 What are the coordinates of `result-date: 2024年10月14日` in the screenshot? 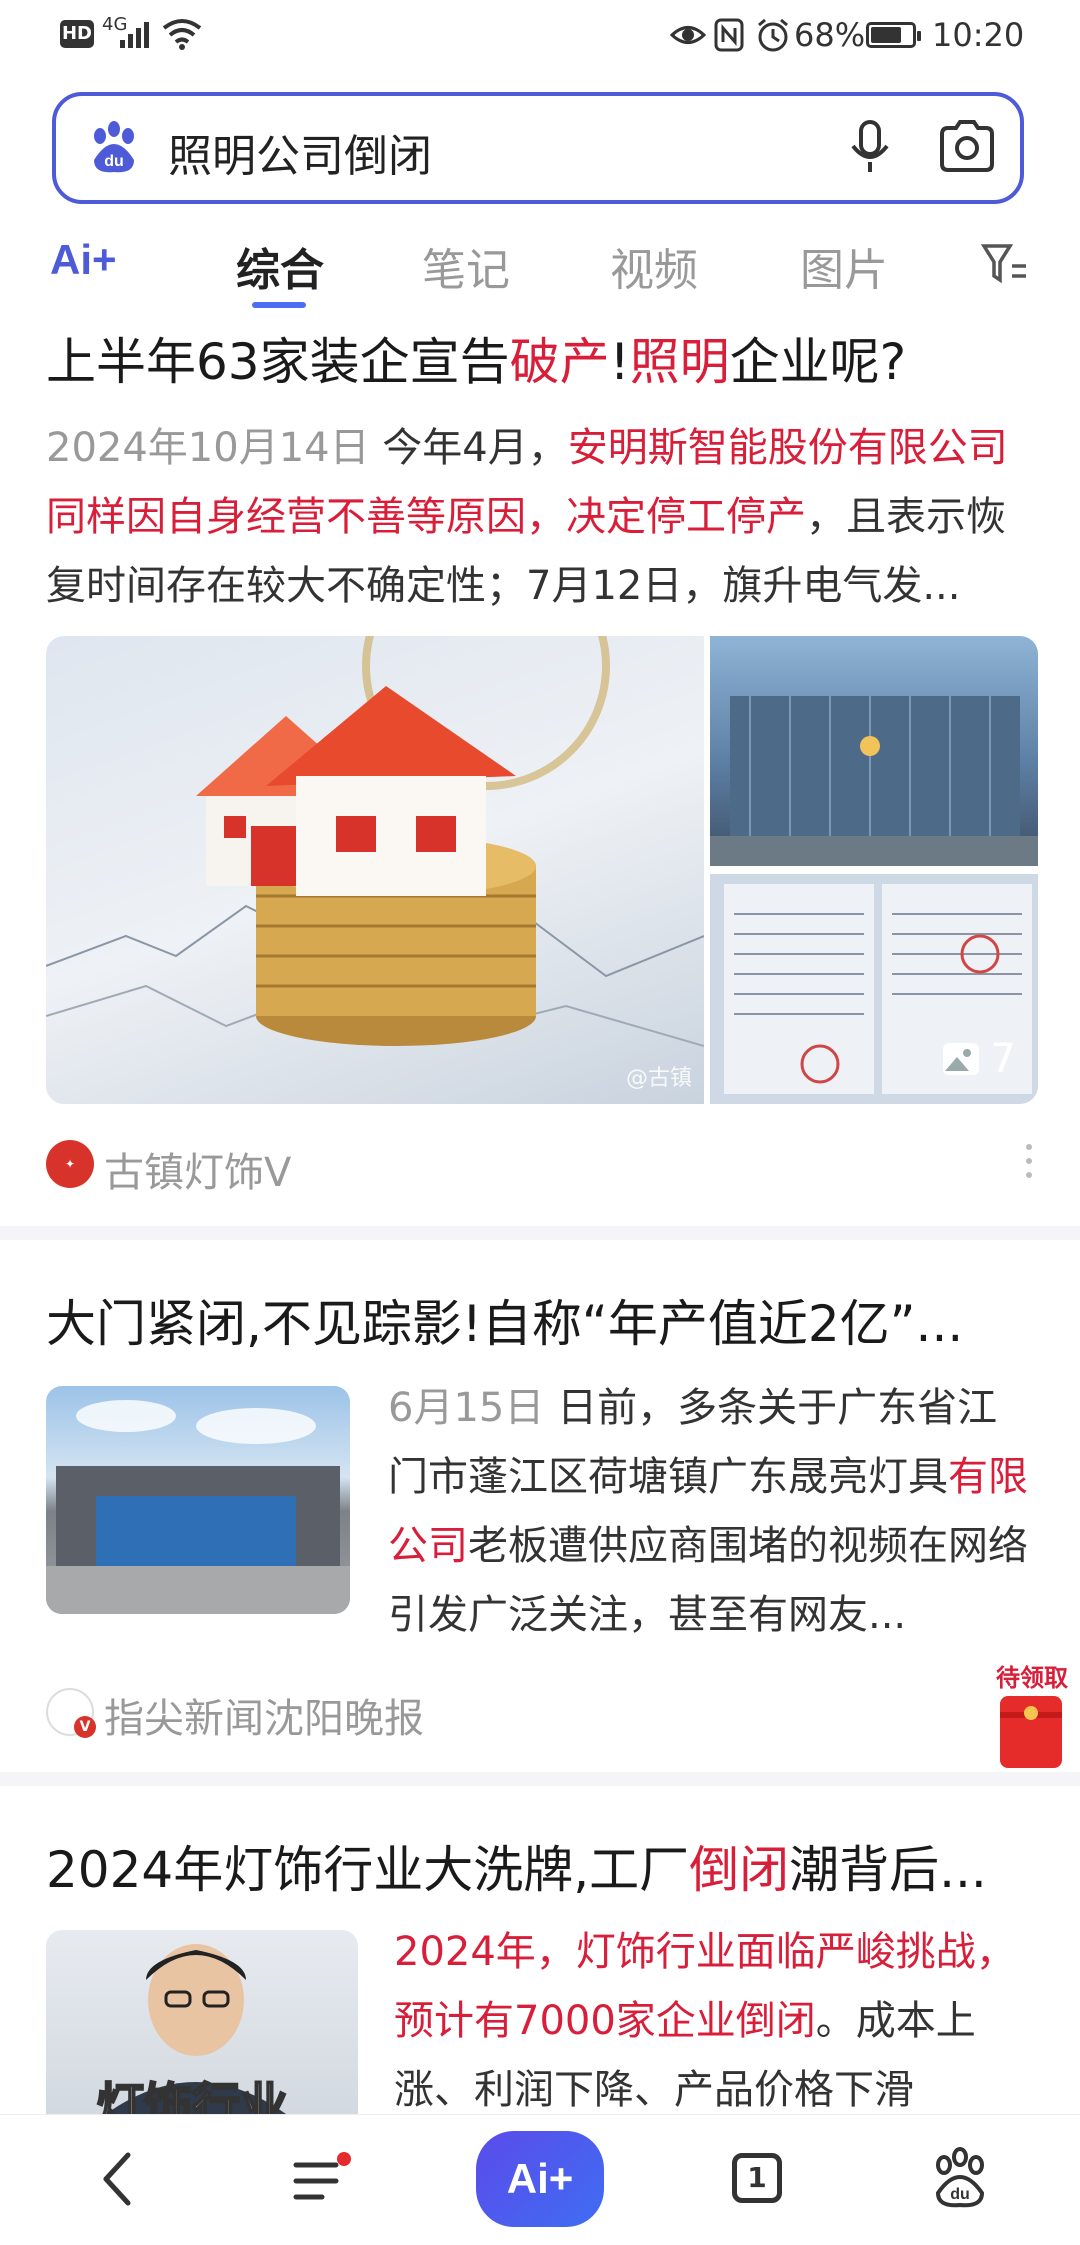 It's located at (208, 448).